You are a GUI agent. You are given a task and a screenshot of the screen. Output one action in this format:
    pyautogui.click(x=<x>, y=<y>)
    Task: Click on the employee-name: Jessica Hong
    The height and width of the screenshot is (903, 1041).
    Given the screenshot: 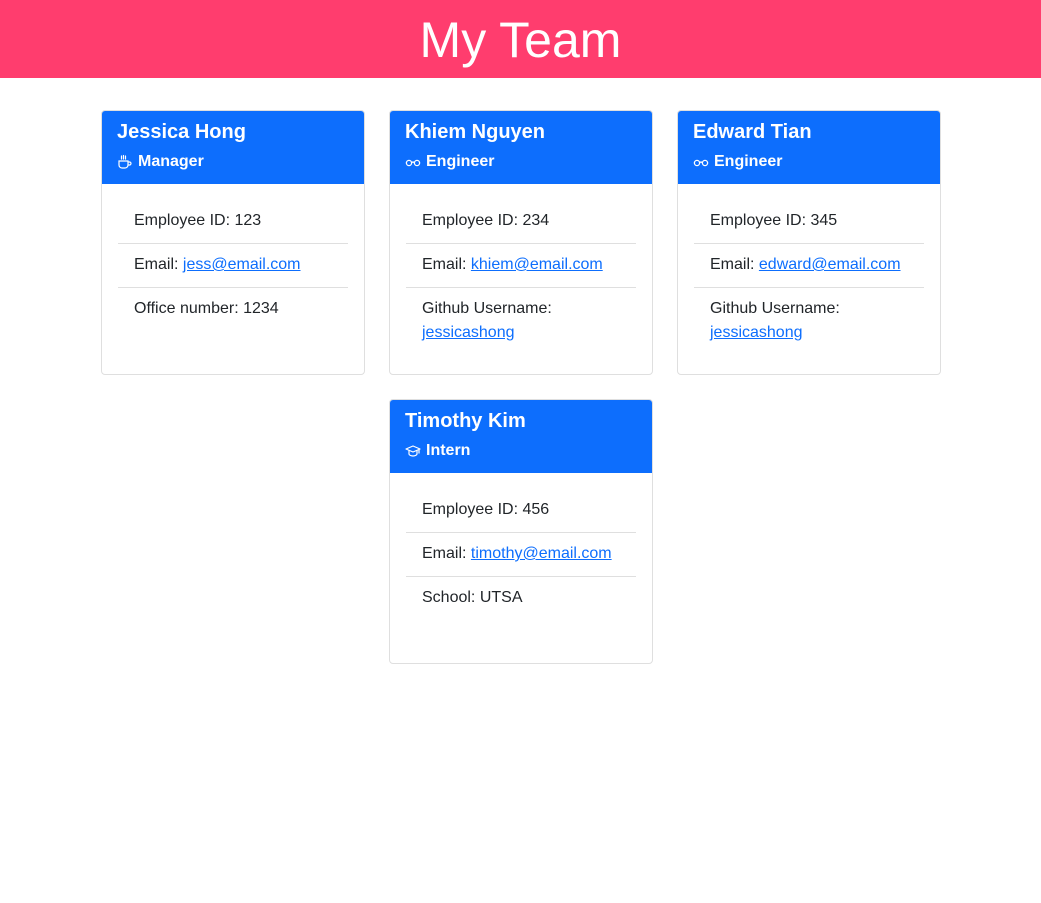 What is the action you would take?
    pyautogui.click(x=181, y=132)
    